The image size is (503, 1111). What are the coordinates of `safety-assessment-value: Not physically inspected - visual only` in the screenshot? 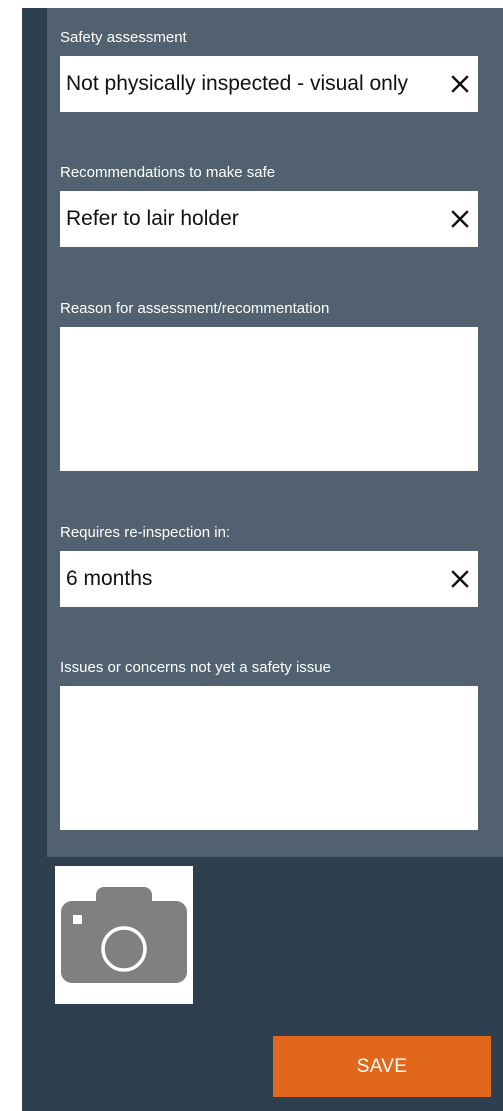 It's located at (237, 83).